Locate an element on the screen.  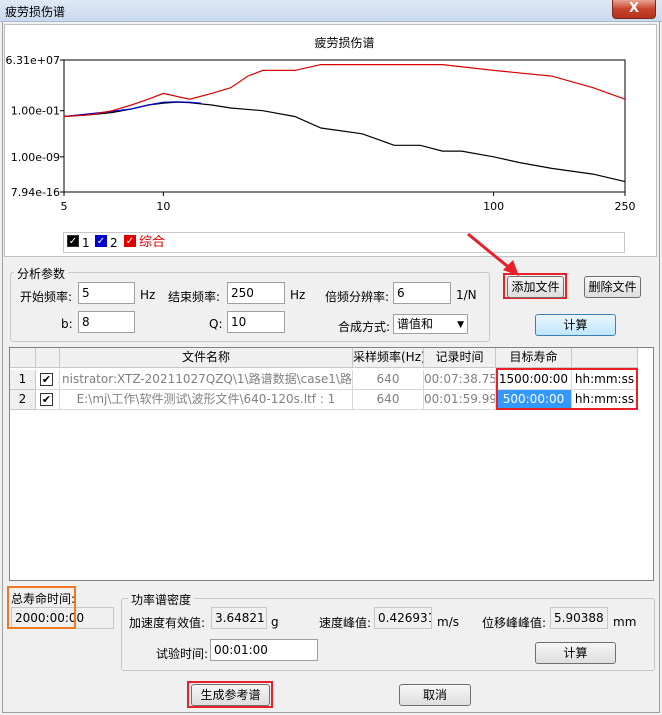
x-tick-label: 250 is located at coordinates (625, 206).